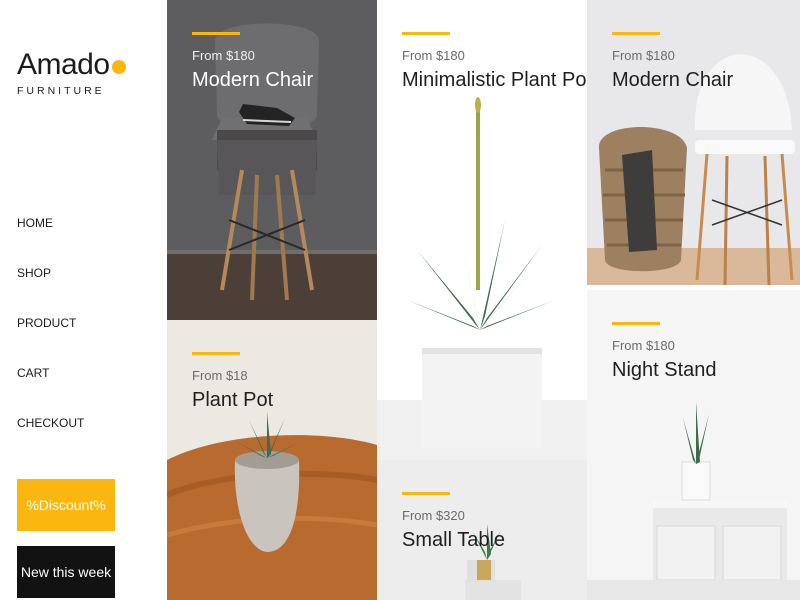  What do you see at coordinates (63, 64) in the screenshot?
I see `brand-name: Amado` at bounding box center [63, 64].